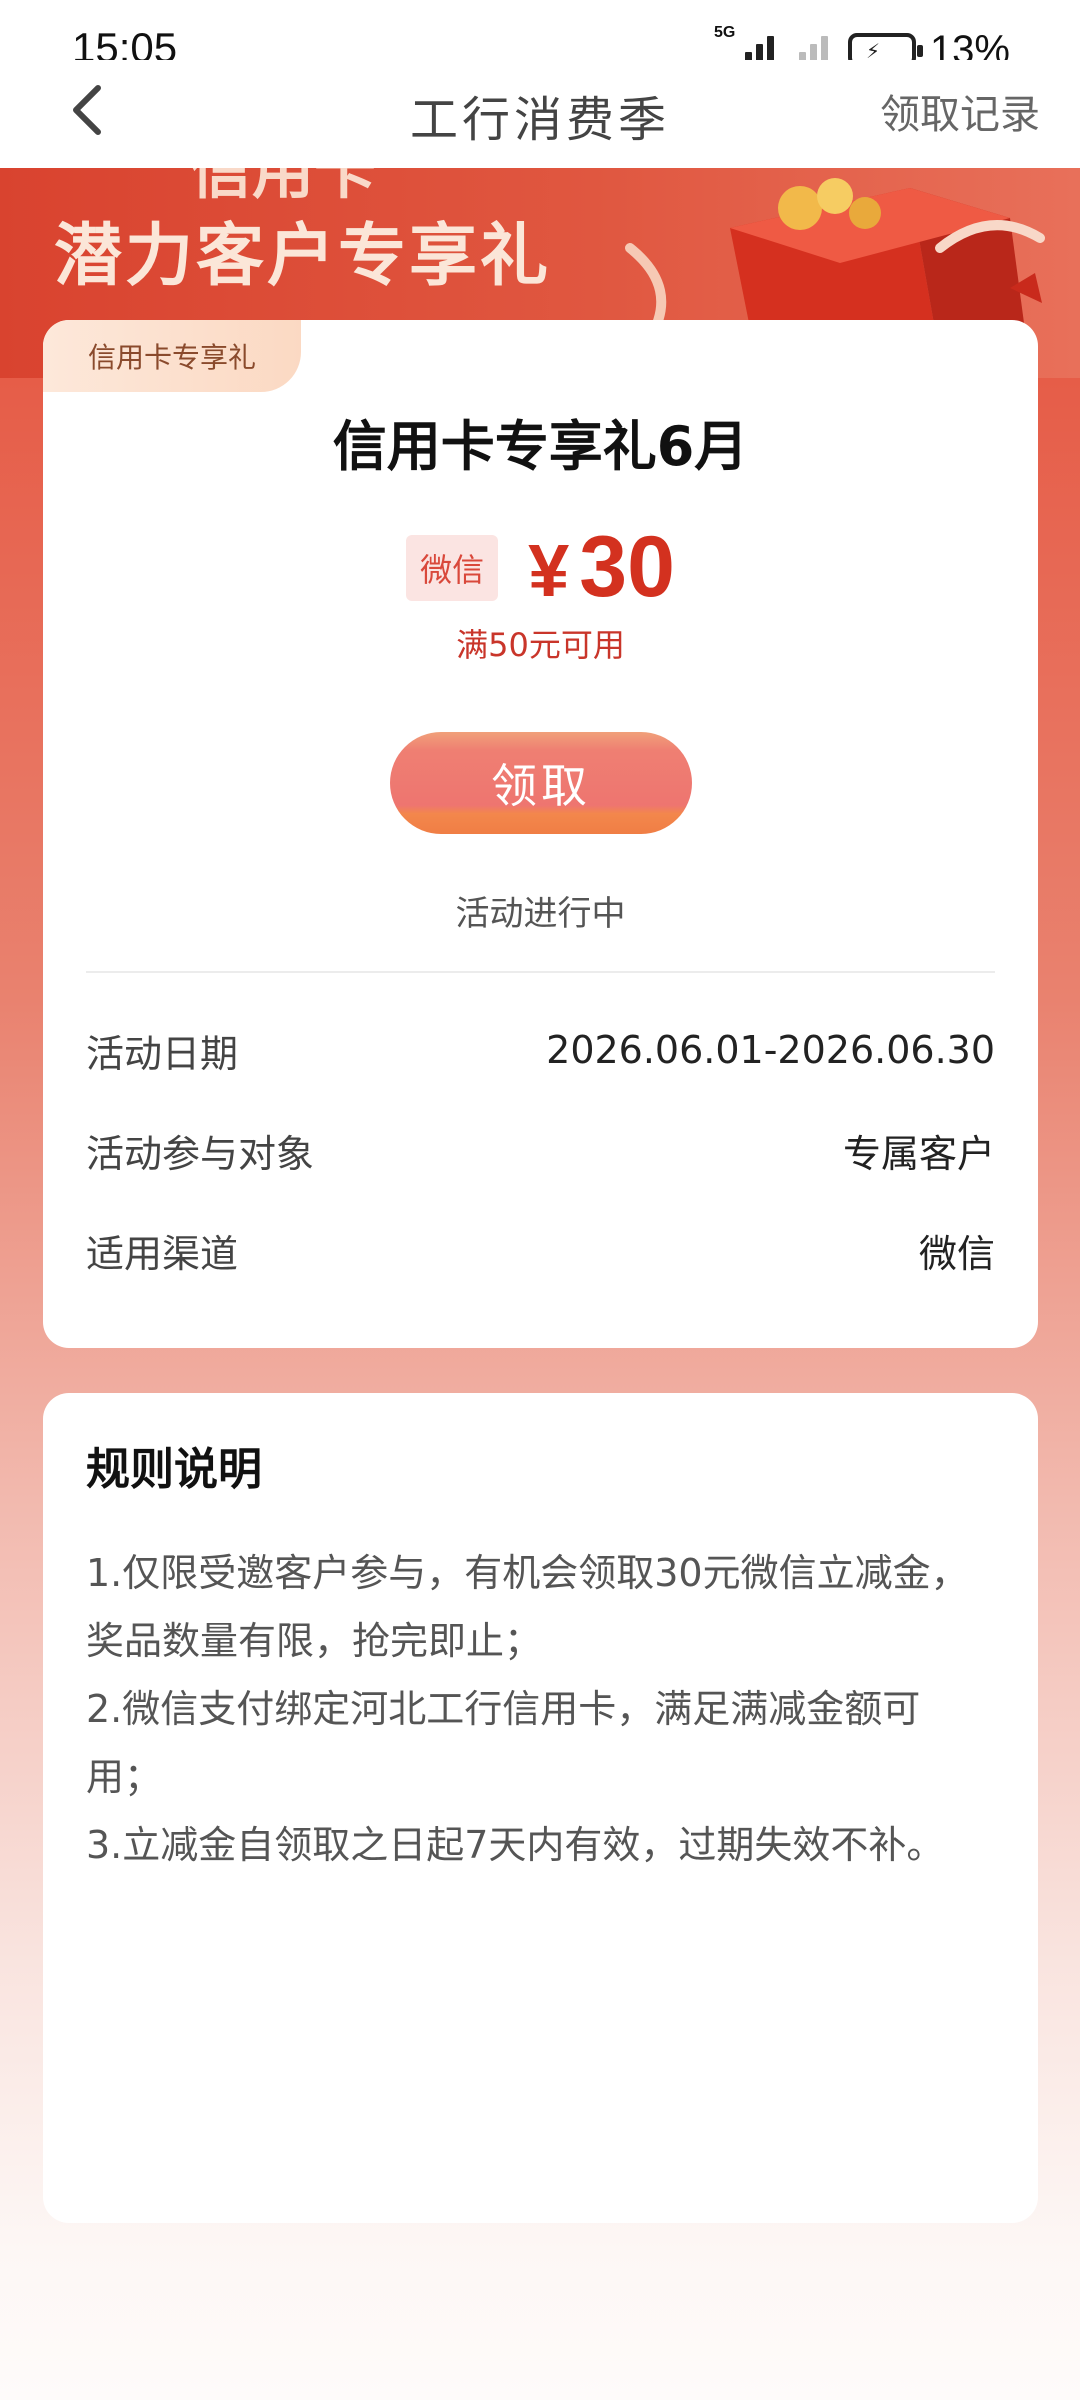 Image resolution: width=1080 pixels, height=2400 pixels. What do you see at coordinates (540, 1150) in the screenshot?
I see `detail-row-audience: 活动参与对象 专属客户` at bounding box center [540, 1150].